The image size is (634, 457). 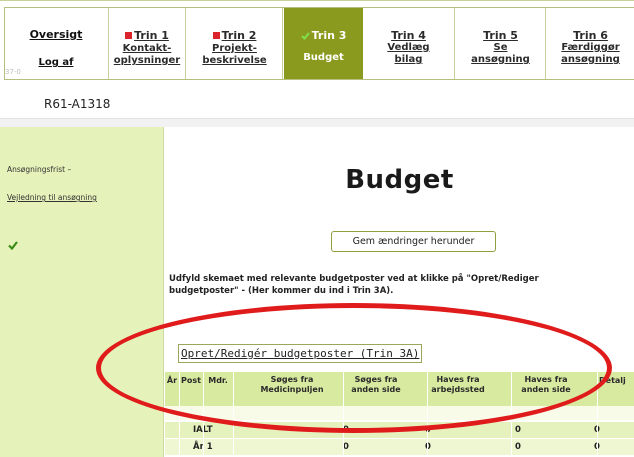 What do you see at coordinates (408, 35) in the screenshot?
I see `tab-trin-4-head: Trin 4` at bounding box center [408, 35].